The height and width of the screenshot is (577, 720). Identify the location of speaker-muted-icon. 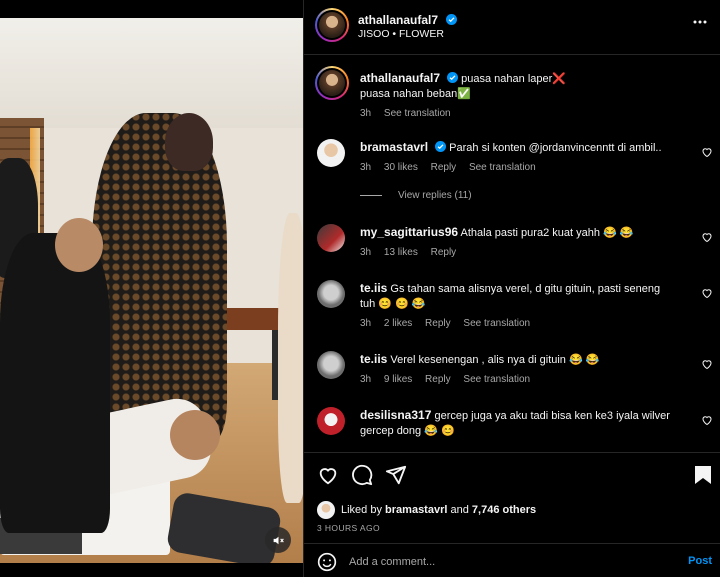
(278, 540).